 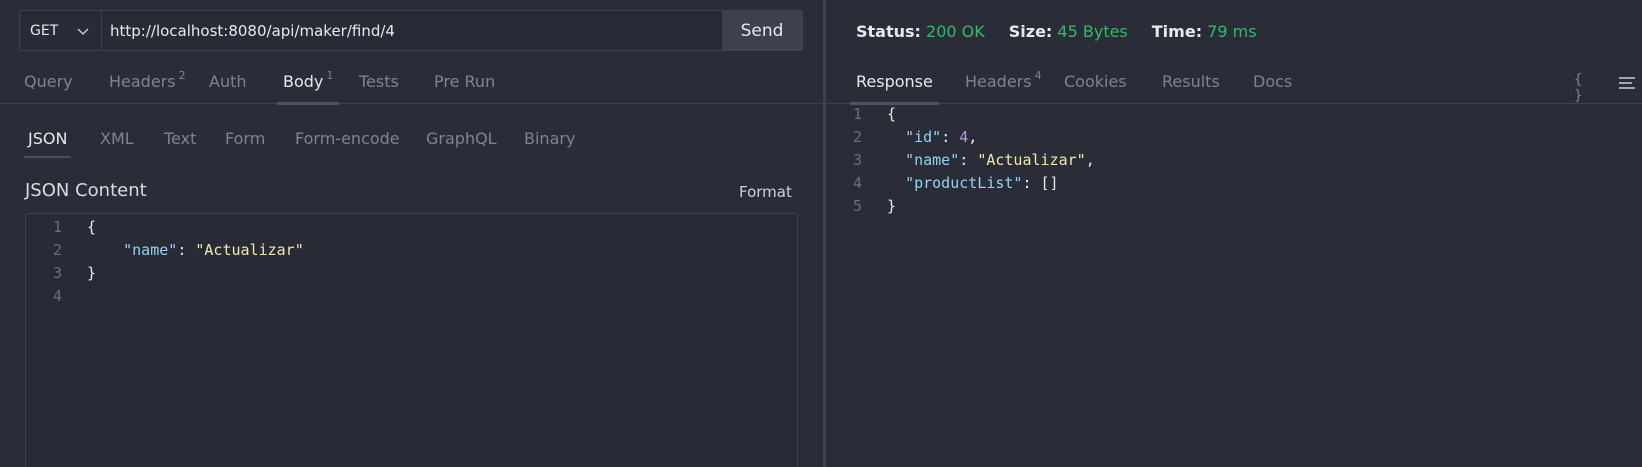 I want to click on tab-pre-run: Pre Run, so click(x=464, y=83).